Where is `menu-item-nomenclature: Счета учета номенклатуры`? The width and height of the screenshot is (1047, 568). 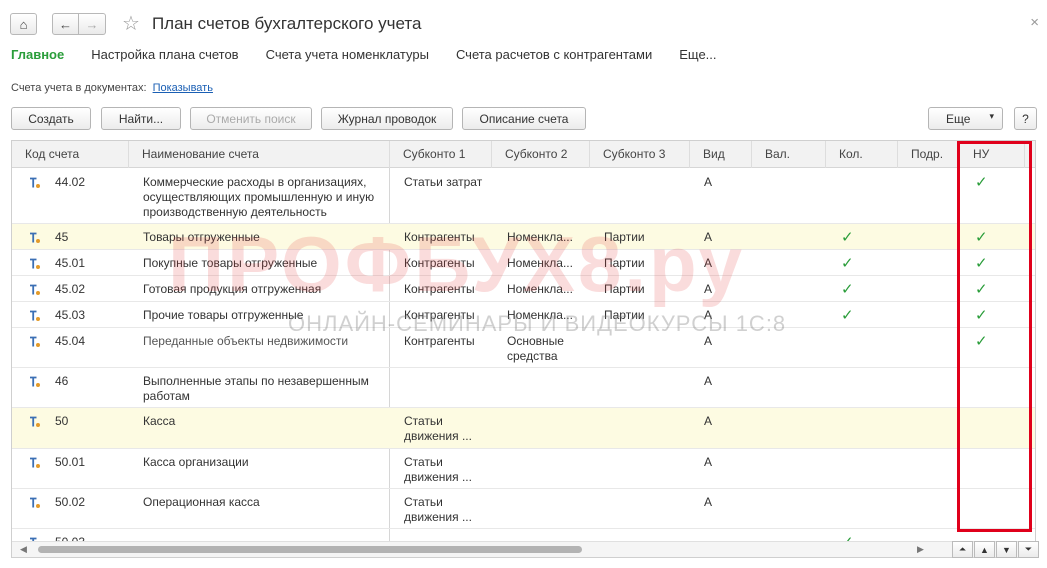
menu-item-nomenclature: Счета учета номенклатуры is located at coordinates (347, 54).